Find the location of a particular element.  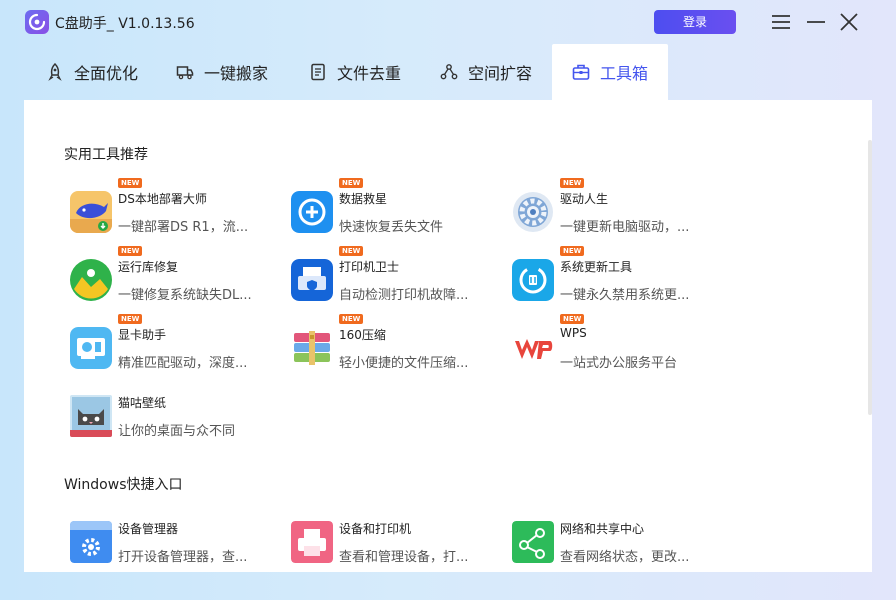

main-tabs: 全面优化 一键搬家 文件去重 空间扩容 工具箱 is located at coordinates (448, 72).